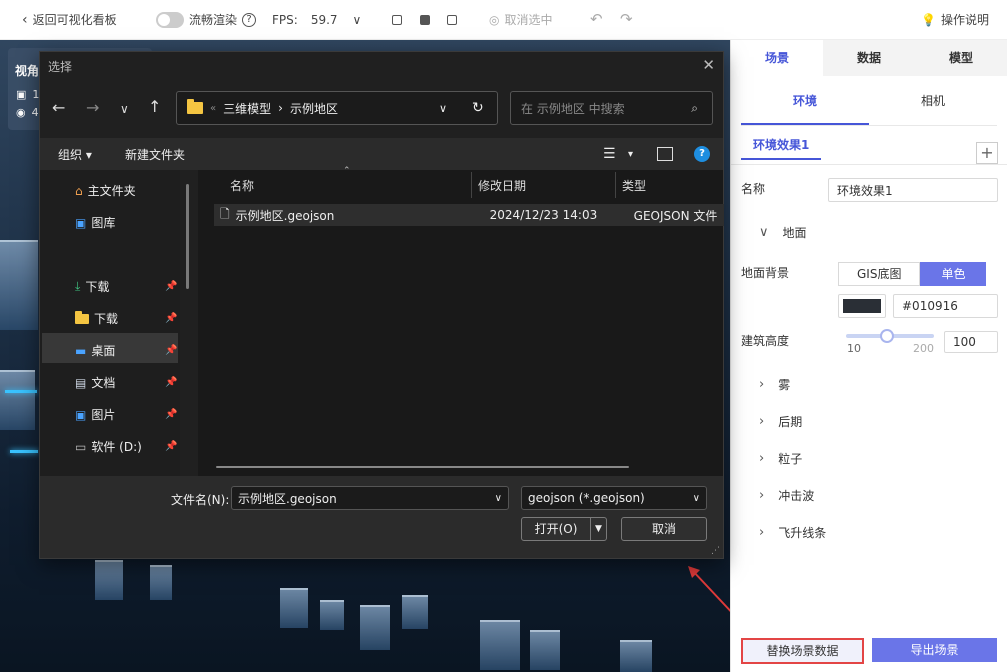  I want to click on column-date: 修改日期, so click(502, 186).